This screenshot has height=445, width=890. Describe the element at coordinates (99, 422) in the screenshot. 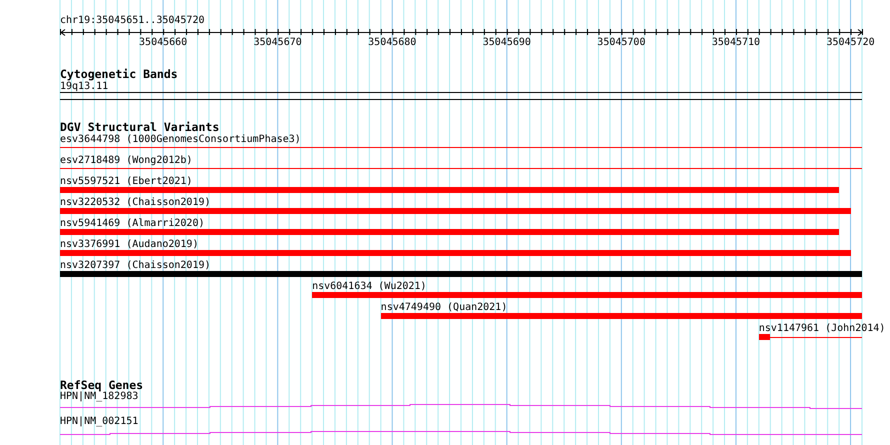

I see `gene-label: HPN|NM_002151` at that location.